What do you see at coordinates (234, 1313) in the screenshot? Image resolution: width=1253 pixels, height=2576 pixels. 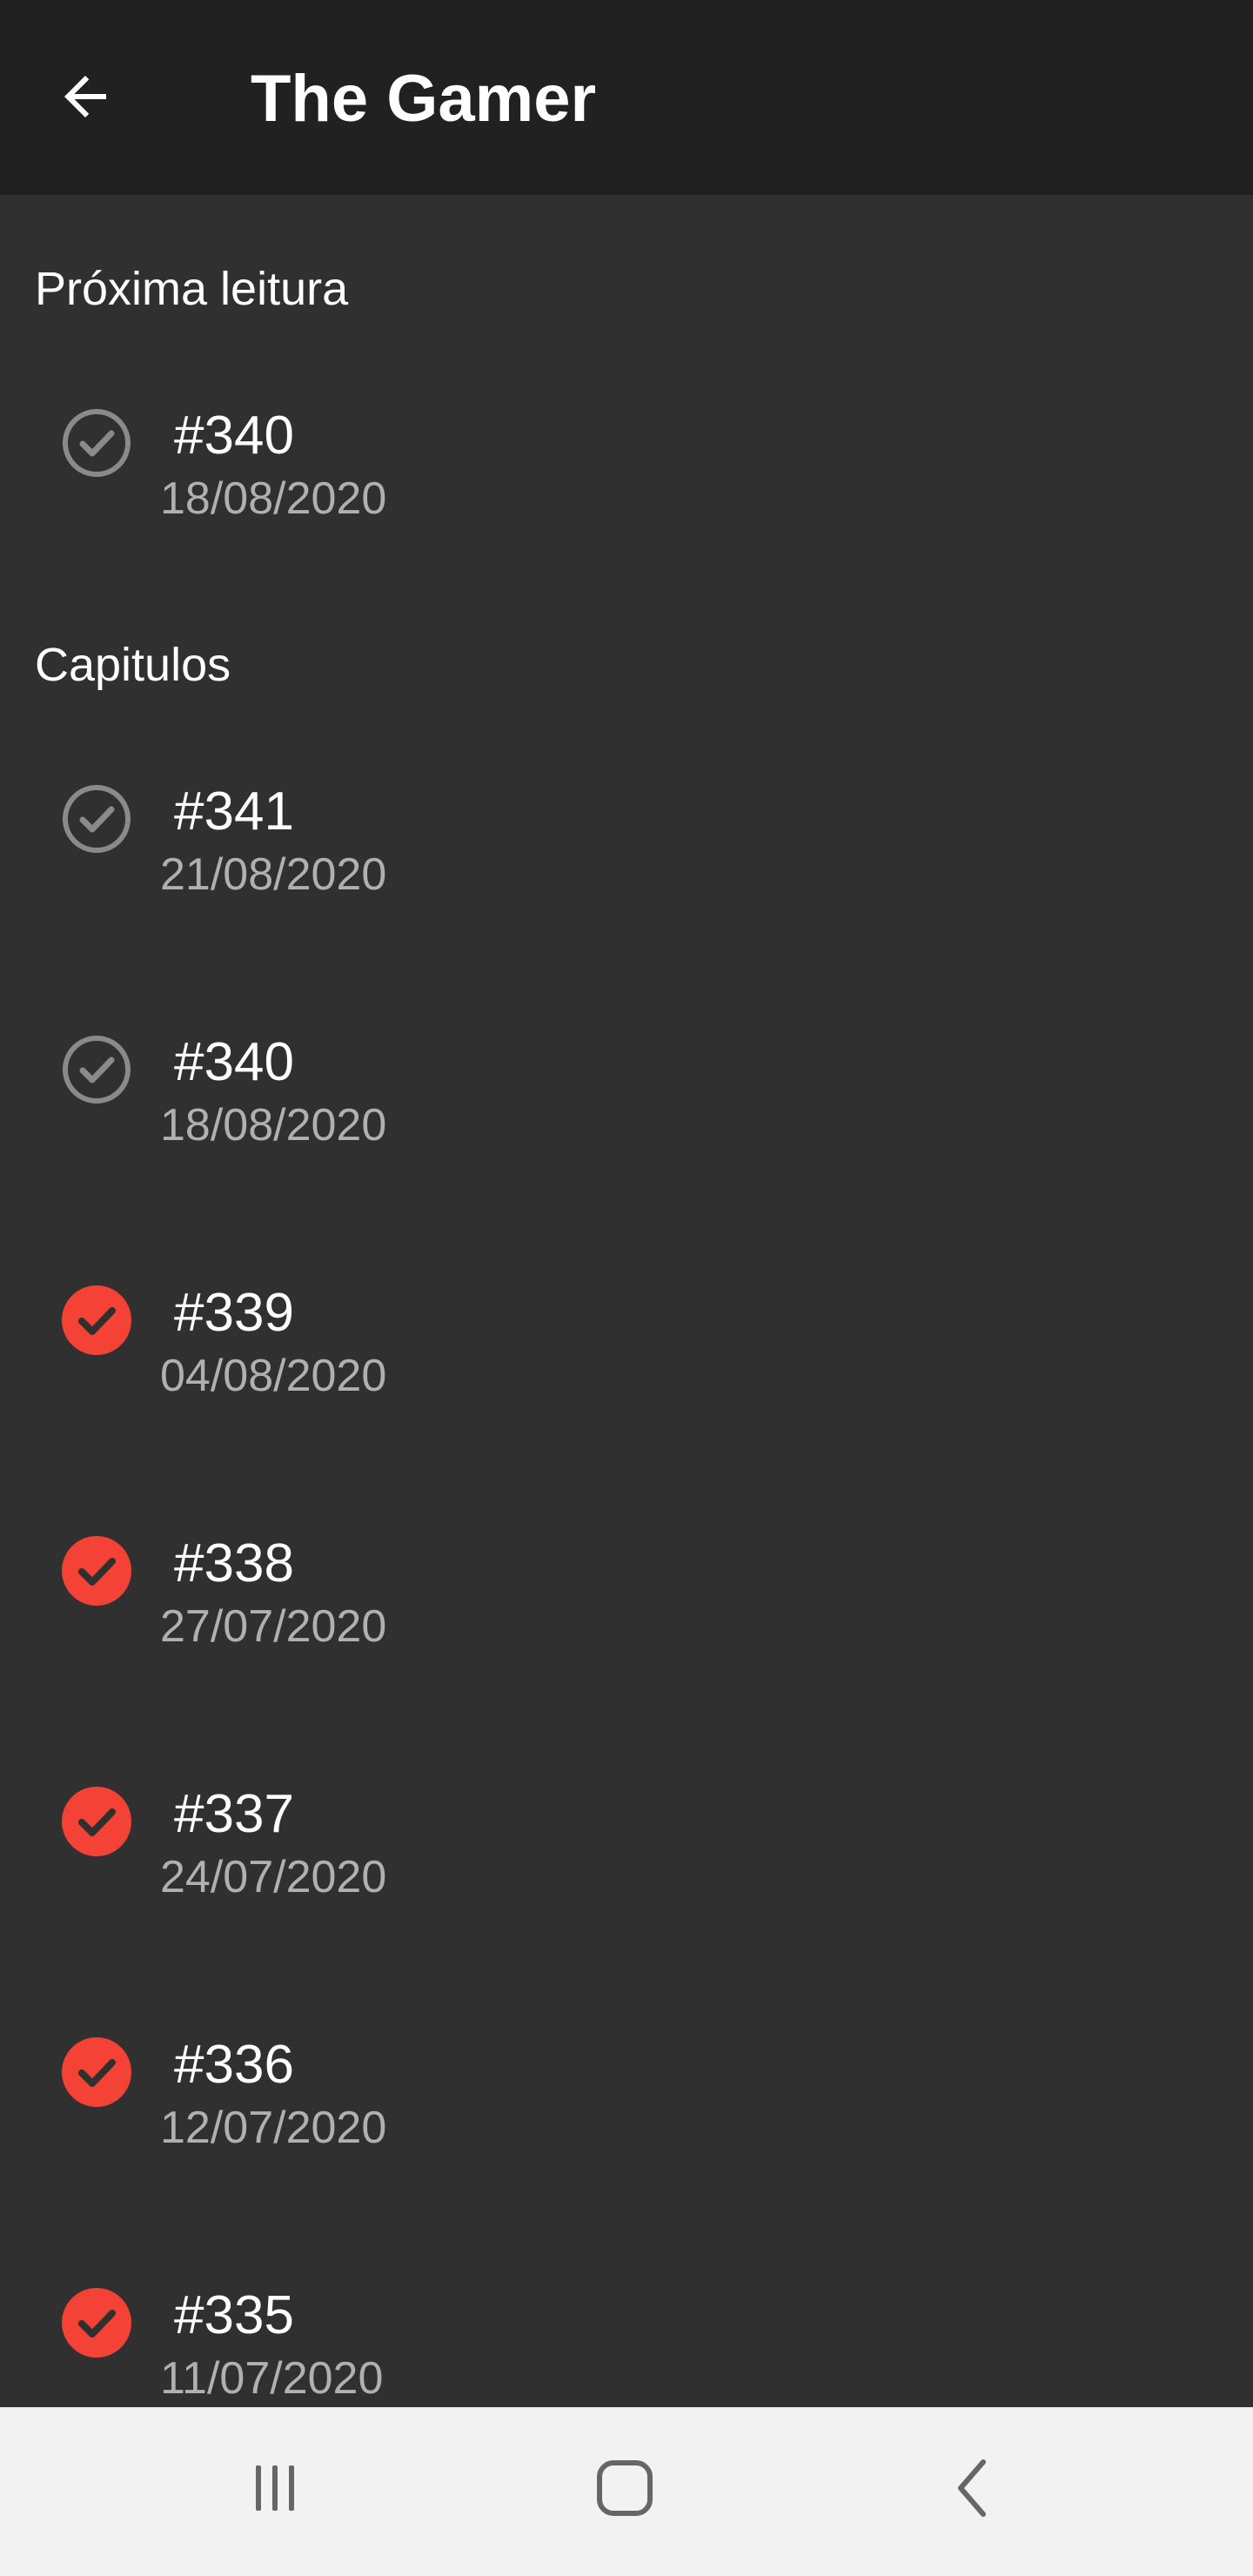 I see `chapter-number: #339` at bounding box center [234, 1313].